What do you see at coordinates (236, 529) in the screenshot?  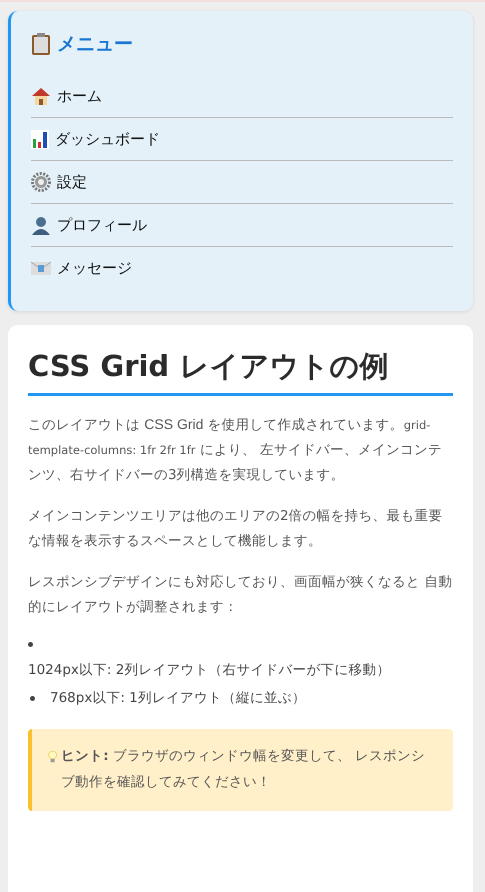 I see `paragraph: メインコンテンツエリアは他のエリアの2倍の幅を持ち、最も重要な情報を表示するスペースとして機能します。` at bounding box center [236, 529].